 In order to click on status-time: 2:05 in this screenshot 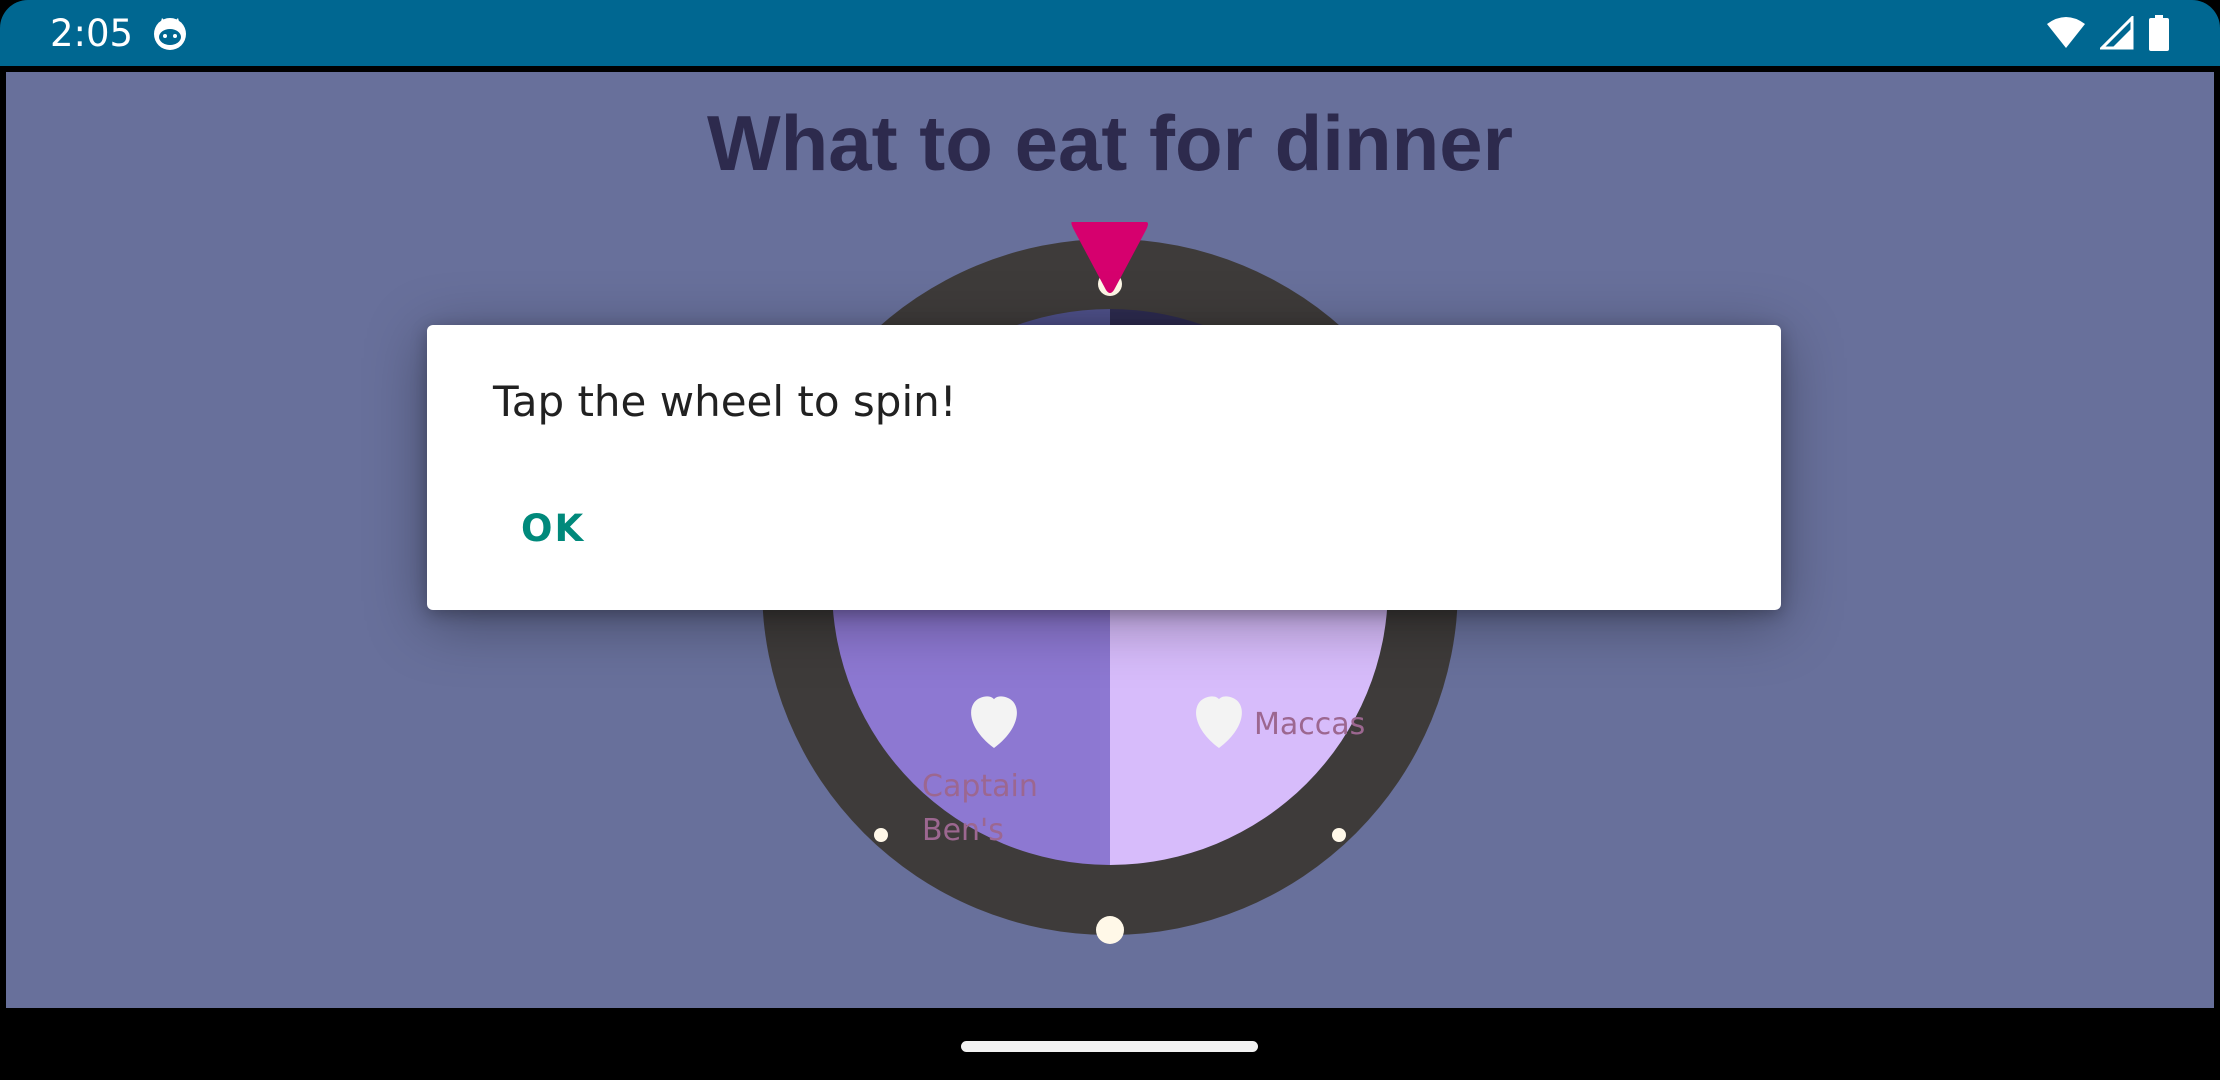, I will do `click(92, 33)`.